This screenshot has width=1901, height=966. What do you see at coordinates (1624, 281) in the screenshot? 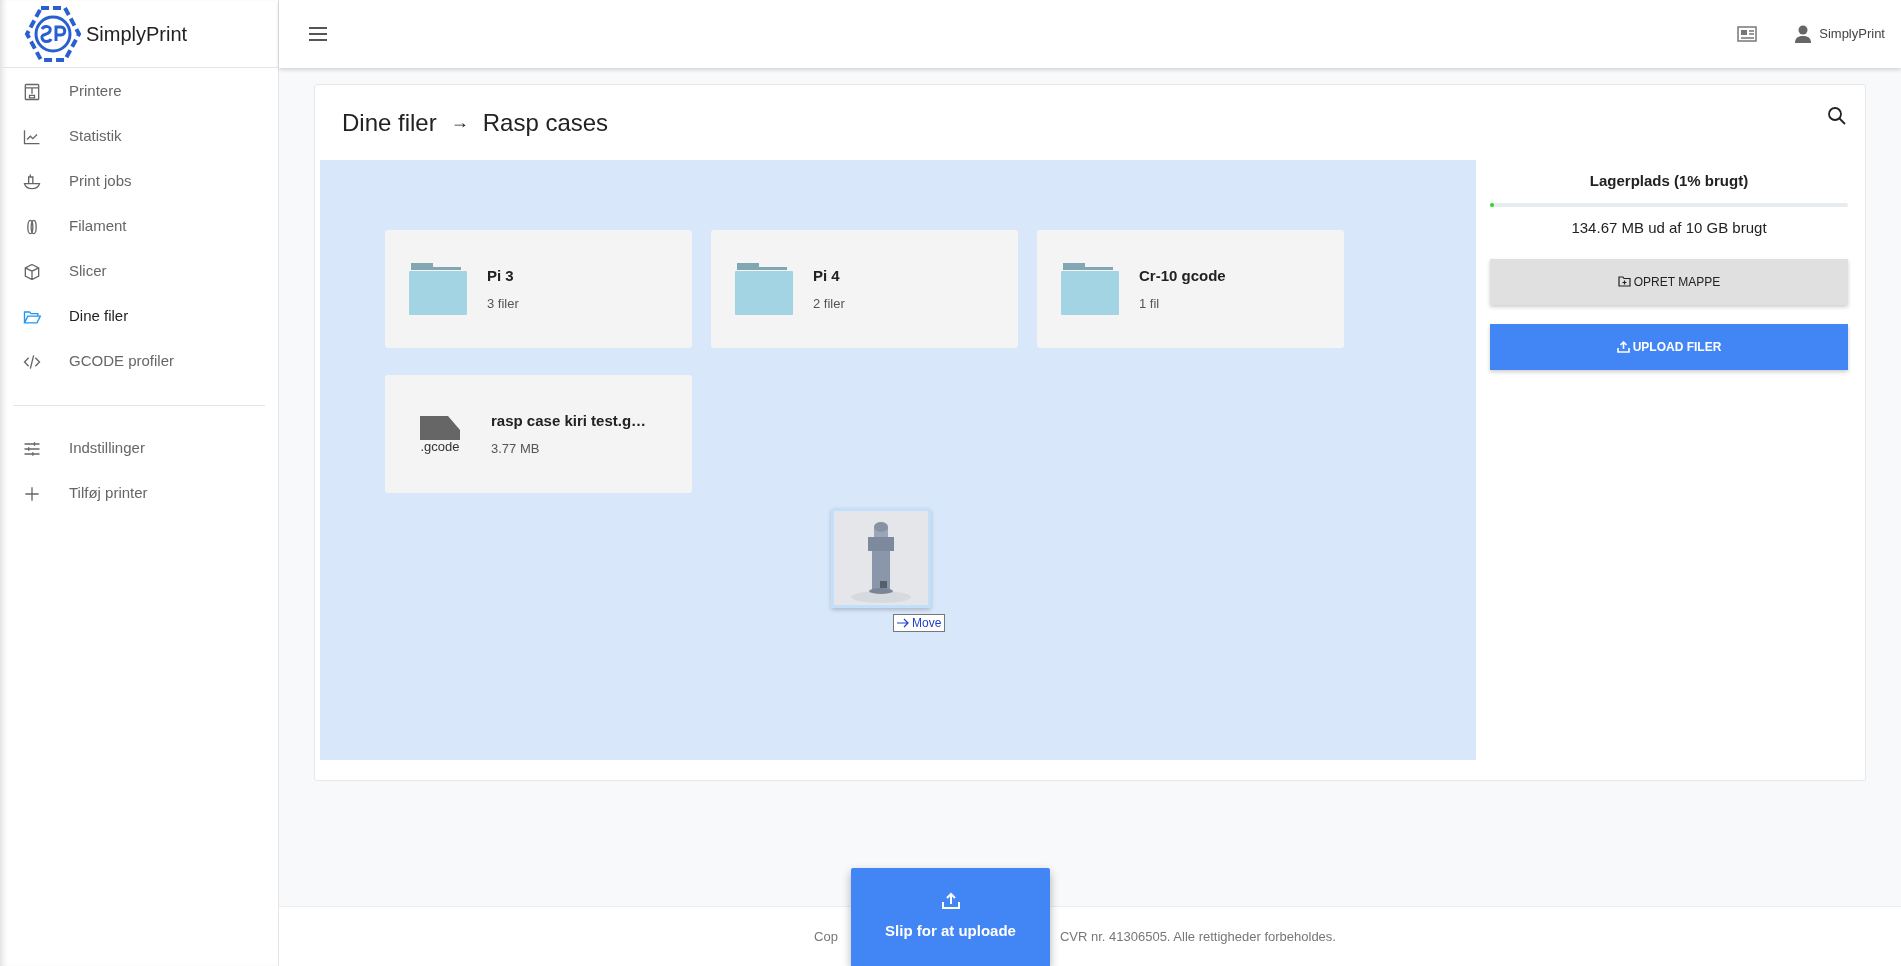
I see `folder-plus-icon` at bounding box center [1624, 281].